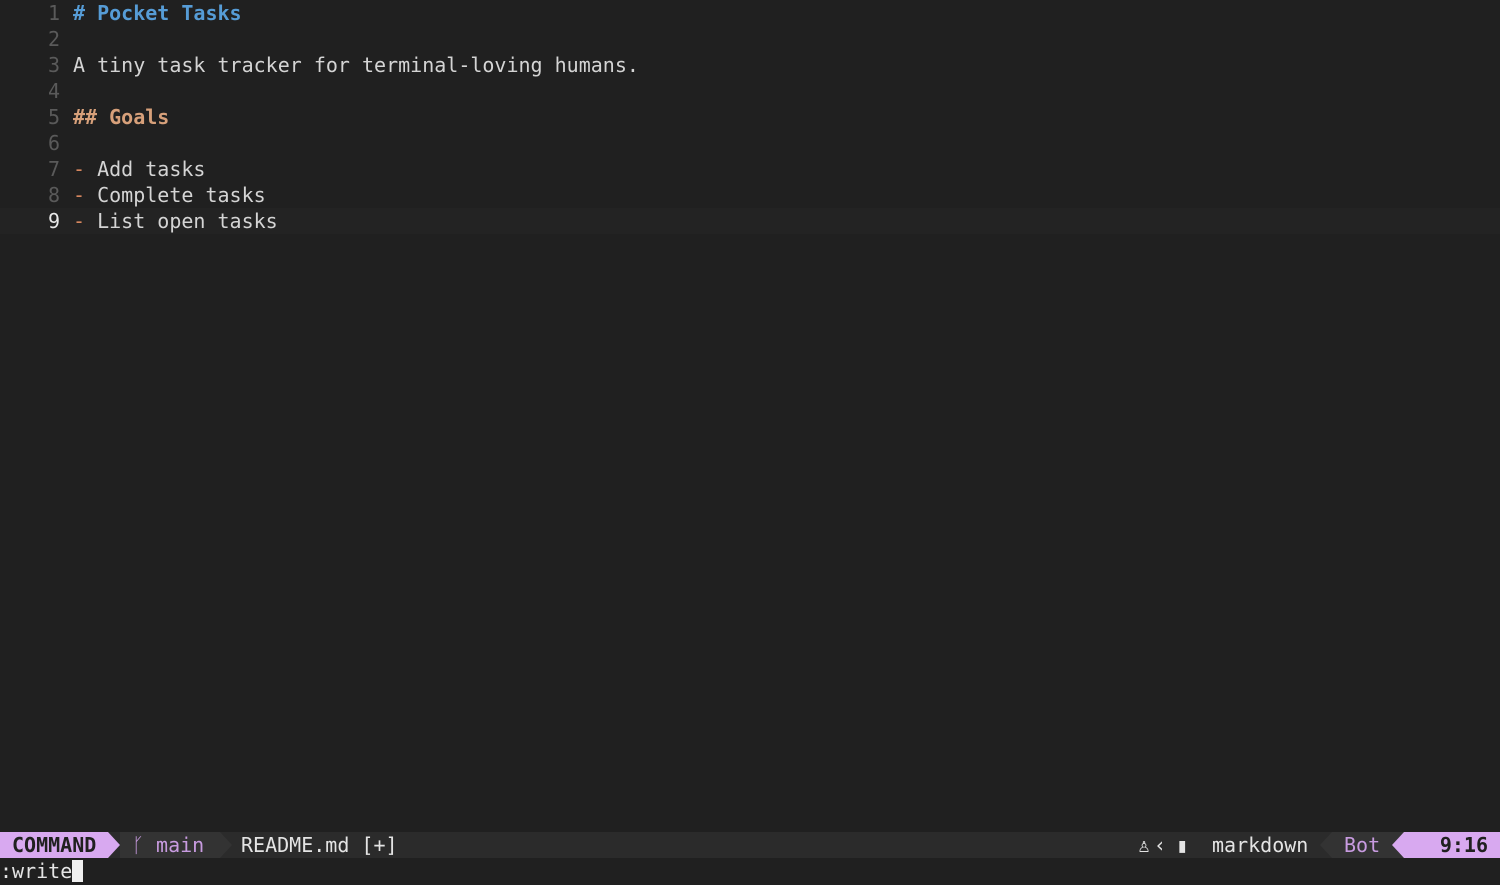 This screenshot has width=1500, height=885. What do you see at coordinates (54, 845) in the screenshot?
I see `mode-indicator: COMMAND` at bounding box center [54, 845].